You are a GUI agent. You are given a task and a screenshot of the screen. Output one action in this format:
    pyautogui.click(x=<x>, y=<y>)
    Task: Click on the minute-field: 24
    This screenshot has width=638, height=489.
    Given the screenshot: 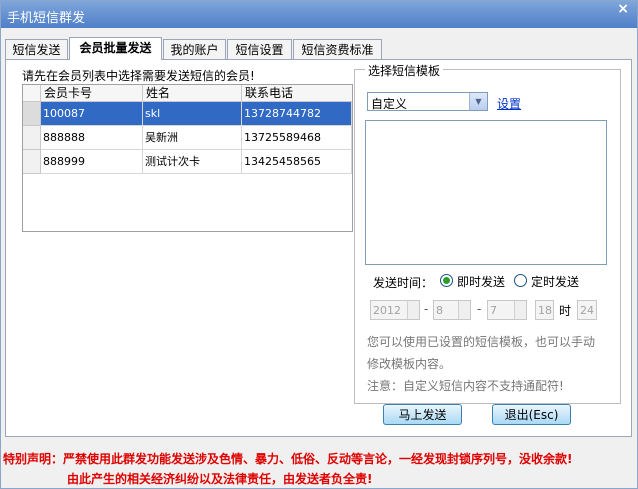 What is the action you would take?
    pyautogui.click(x=587, y=310)
    